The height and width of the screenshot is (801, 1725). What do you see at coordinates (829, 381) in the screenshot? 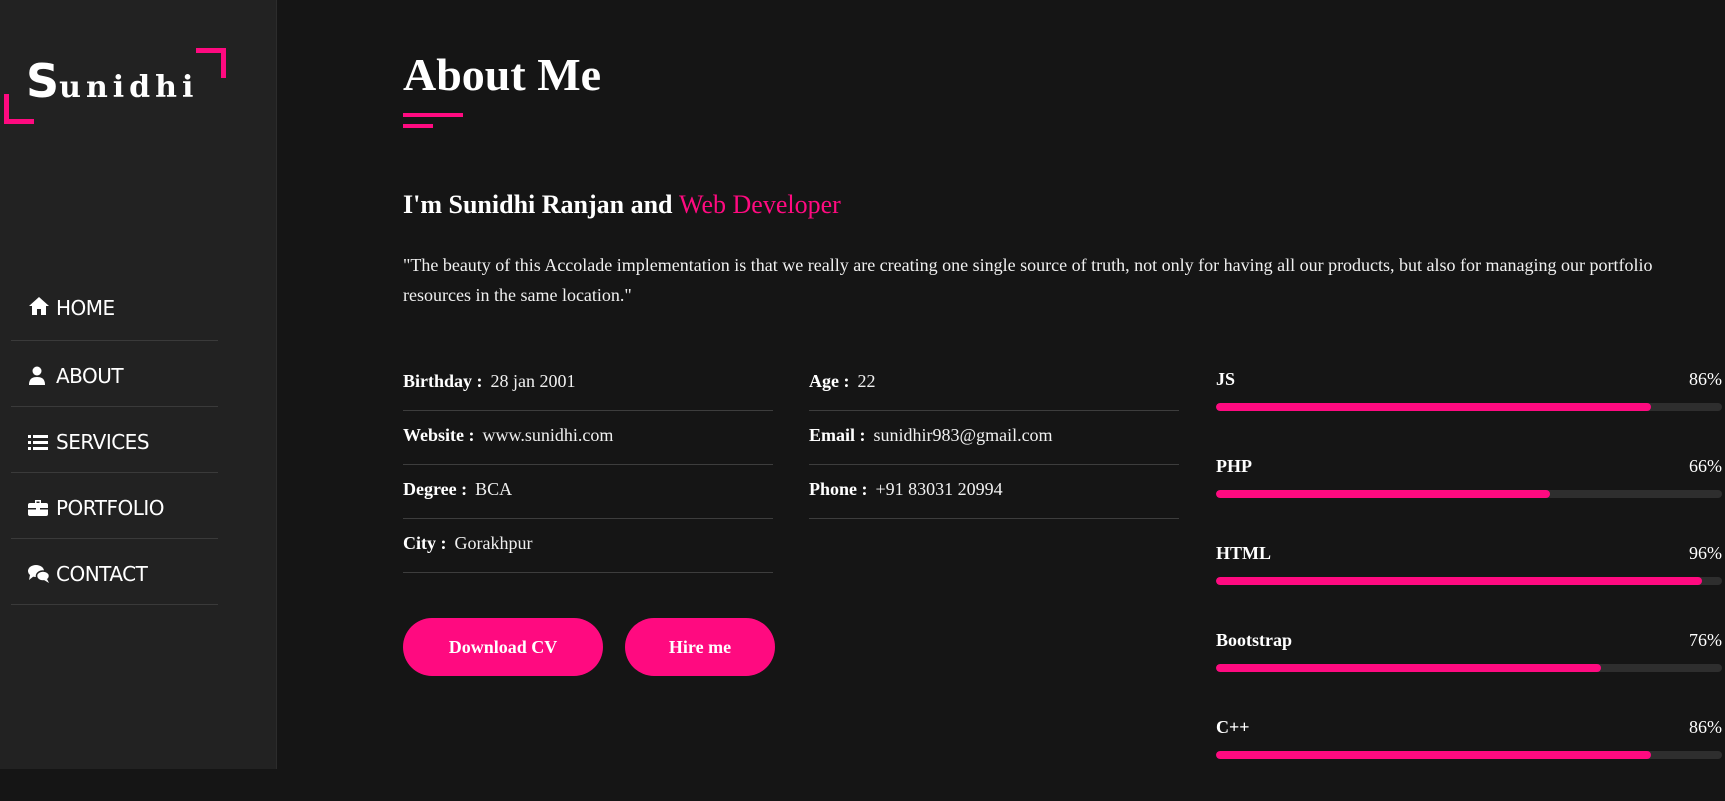
I see `info-label: Age :` at bounding box center [829, 381].